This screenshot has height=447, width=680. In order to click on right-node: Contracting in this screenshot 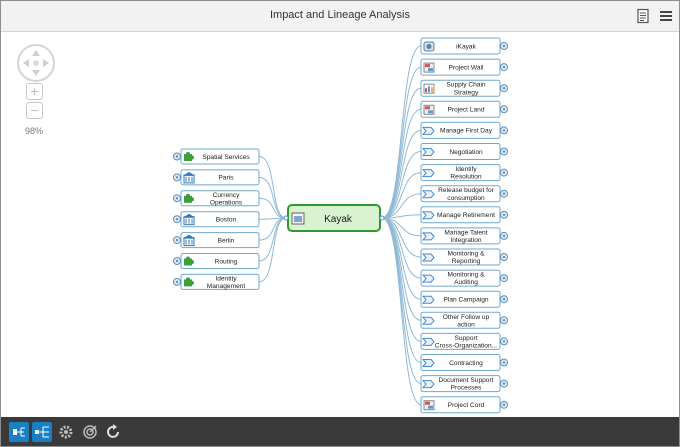, I will do `click(460, 362)`.